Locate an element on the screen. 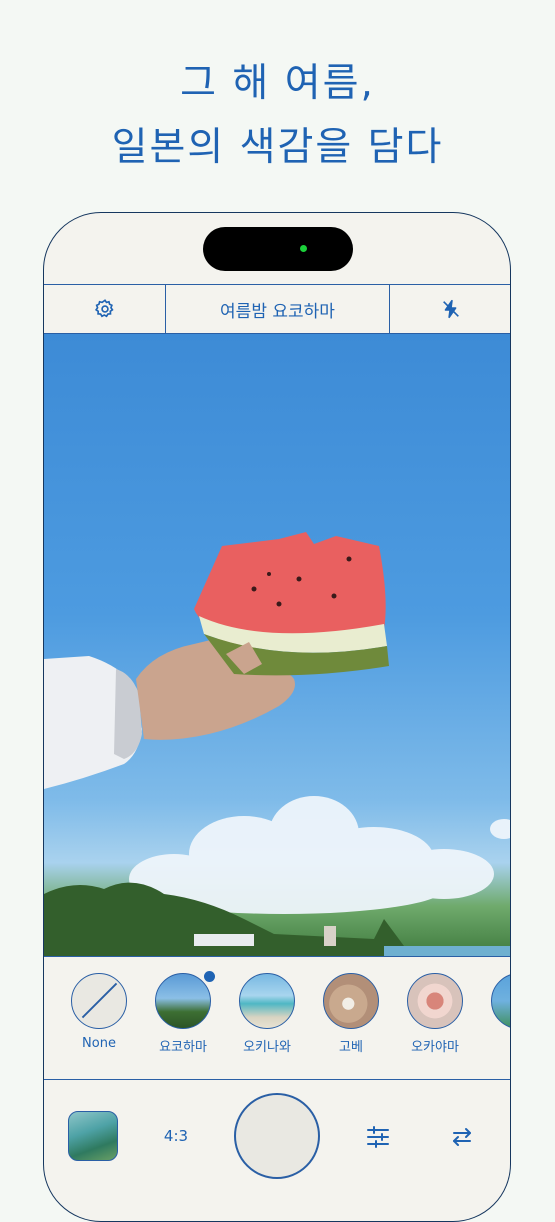 This screenshot has width=555, height=1222. camera-top-bar: 여름밤 요코하마 is located at coordinates (277, 309).